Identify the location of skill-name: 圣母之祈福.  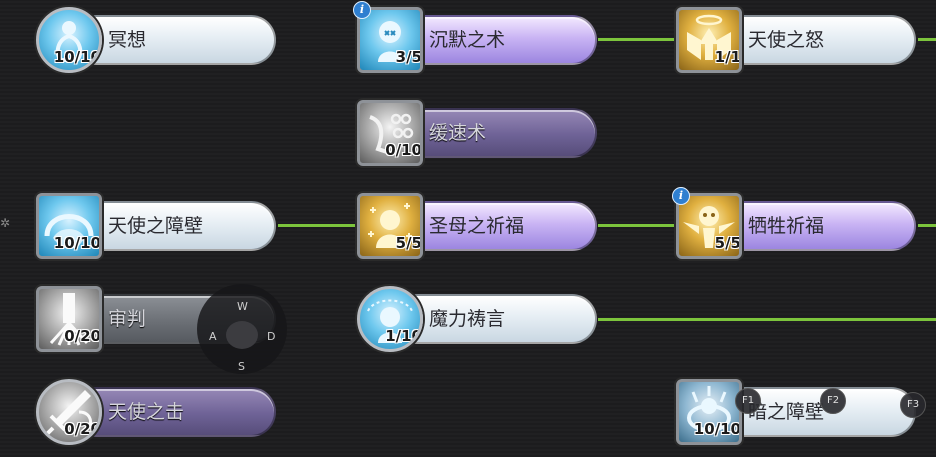
(477, 226).